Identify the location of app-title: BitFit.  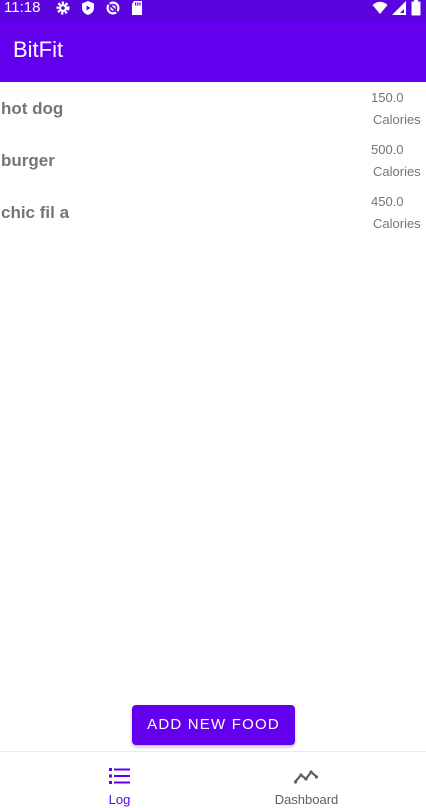
(38, 49).